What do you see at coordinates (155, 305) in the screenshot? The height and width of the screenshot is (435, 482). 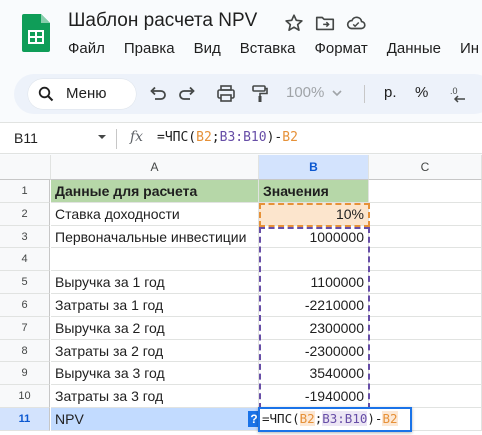 I see `cell-a-costs-y1: Затраты за 1 год` at bounding box center [155, 305].